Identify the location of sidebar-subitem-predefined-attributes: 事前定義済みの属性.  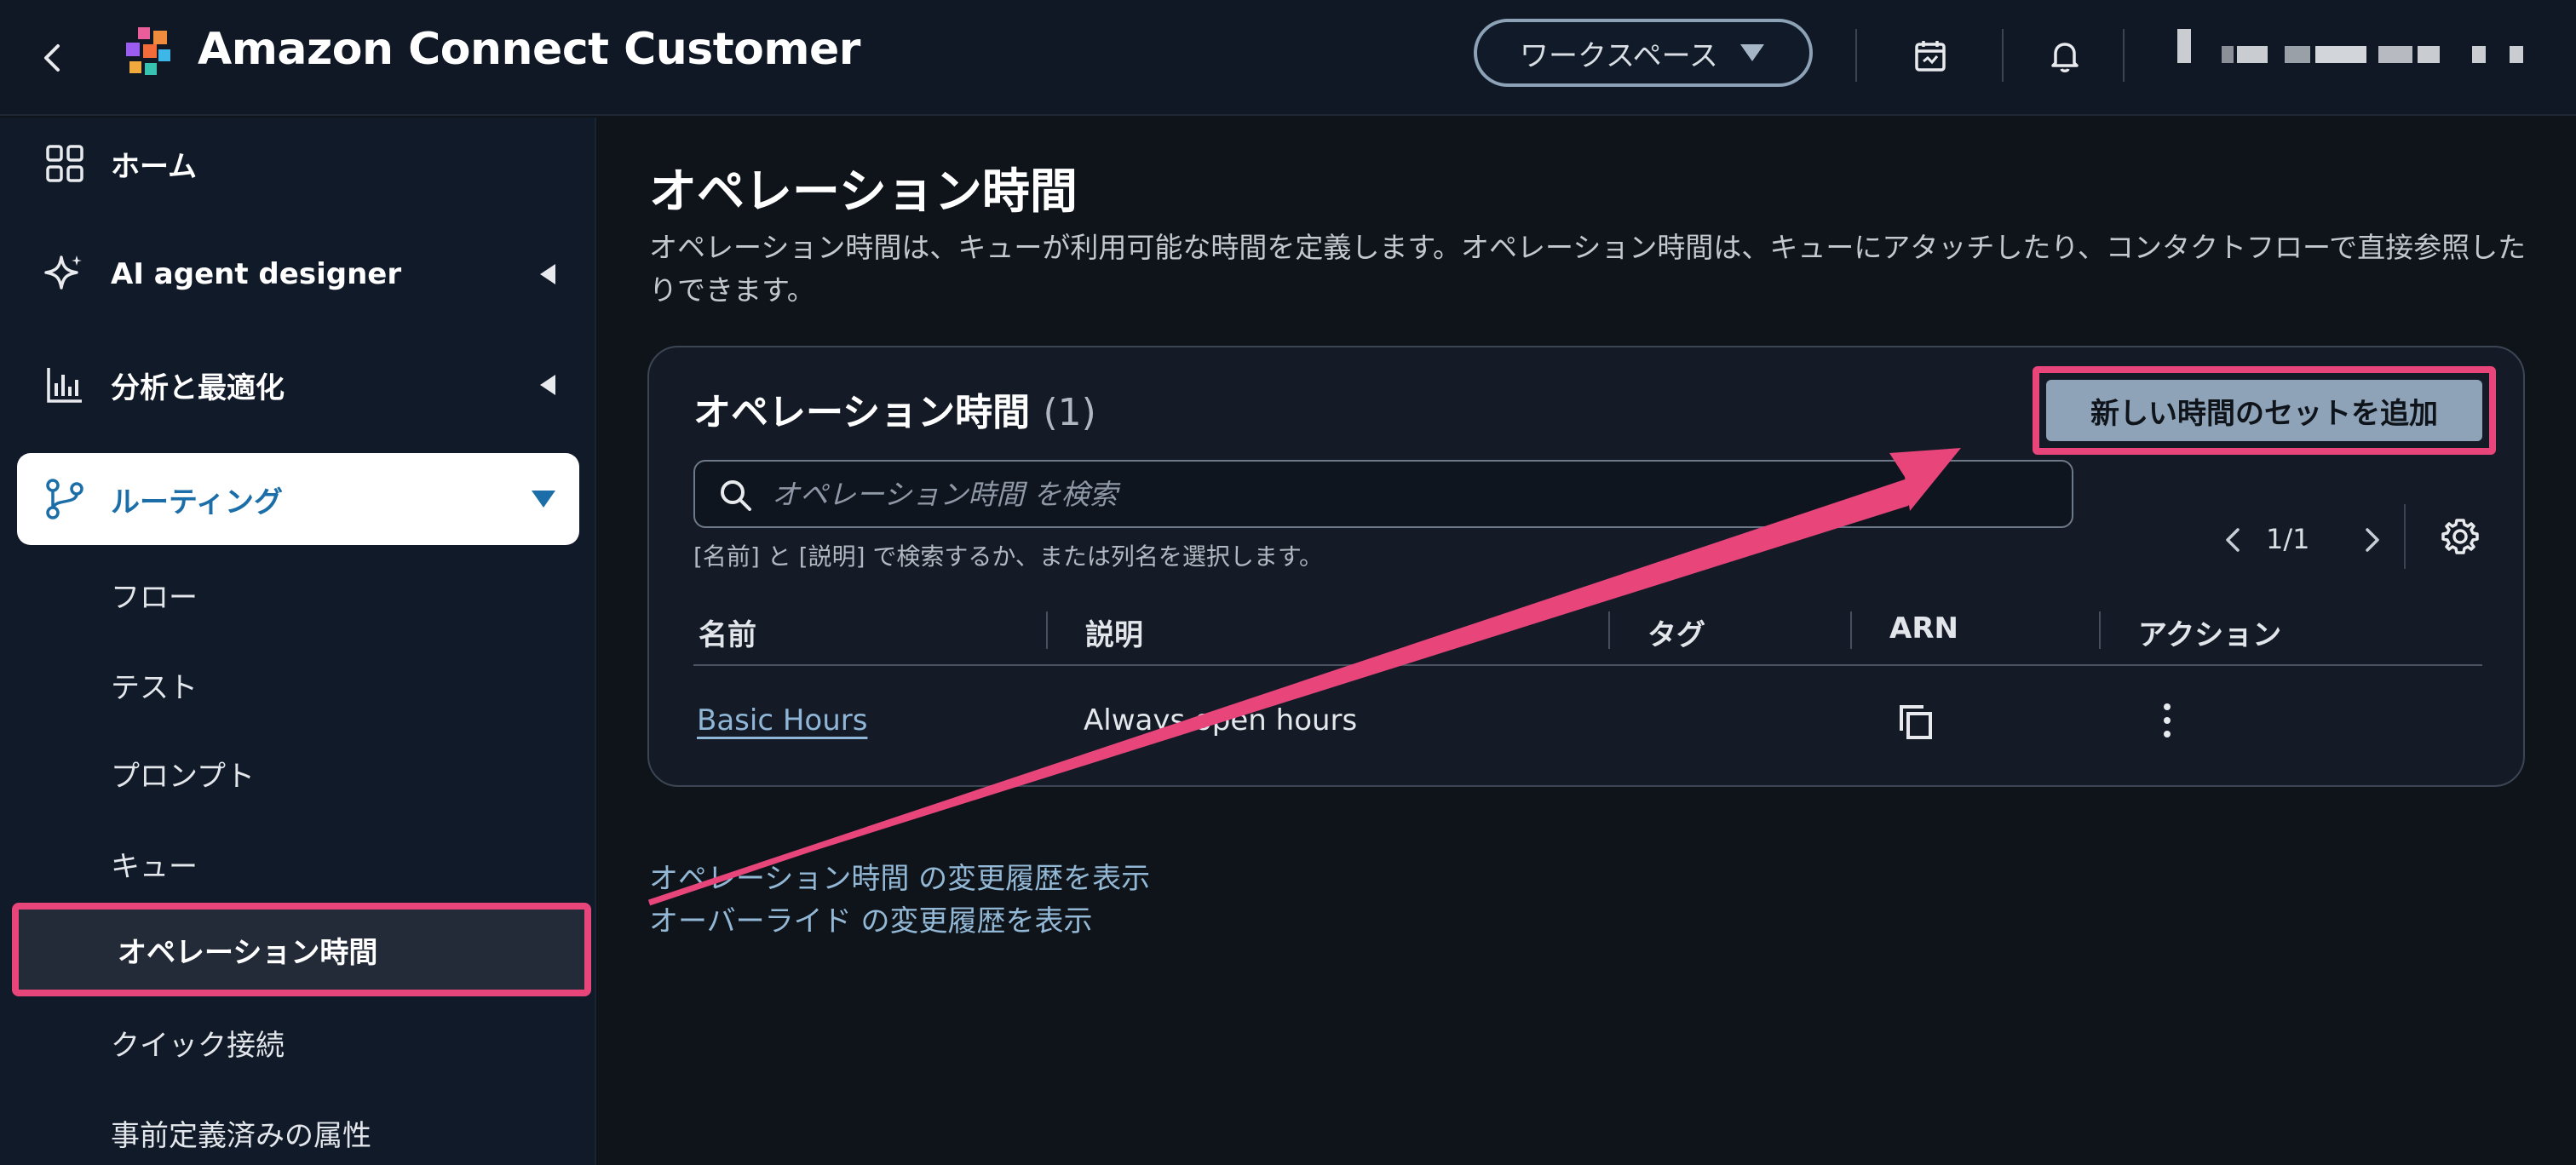
(298, 1128).